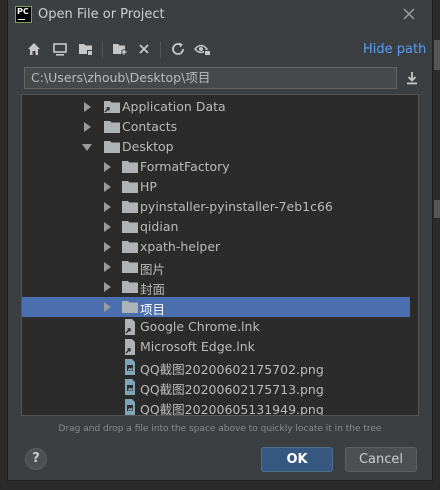 This screenshot has height=490, width=440. Describe the element at coordinates (216, 267) in the screenshot. I see `tree-row: 图片` at that location.